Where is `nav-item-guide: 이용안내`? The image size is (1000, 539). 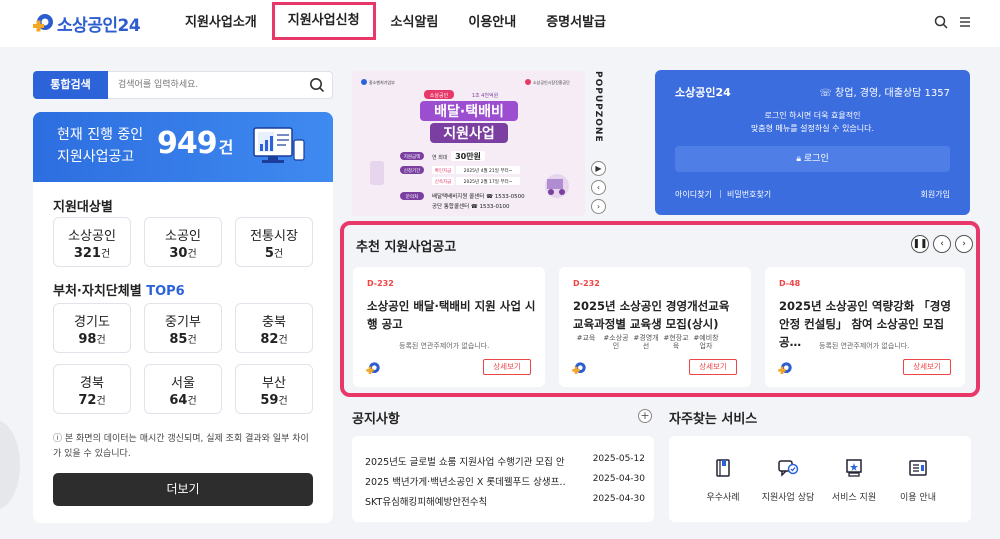
nav-item-guide: 이용안내 is located at coordinates (492, 23).